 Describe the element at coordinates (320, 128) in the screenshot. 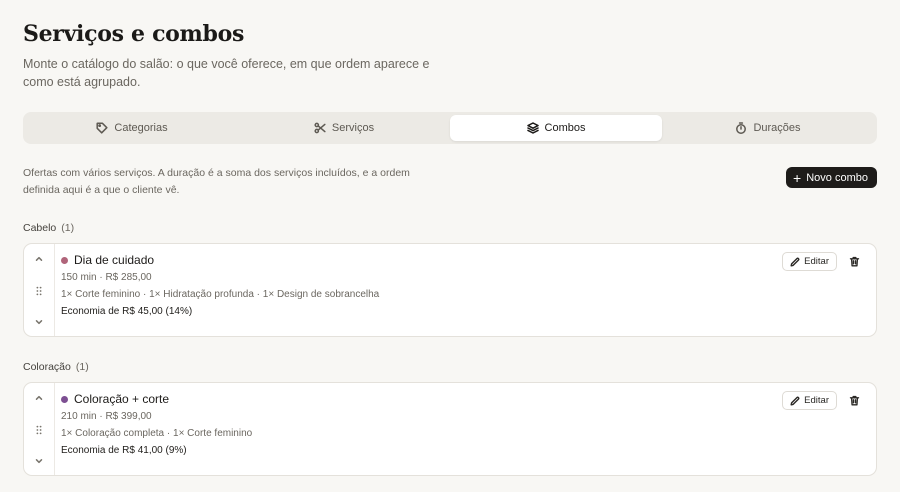

I see `scissors-icon` at that location.